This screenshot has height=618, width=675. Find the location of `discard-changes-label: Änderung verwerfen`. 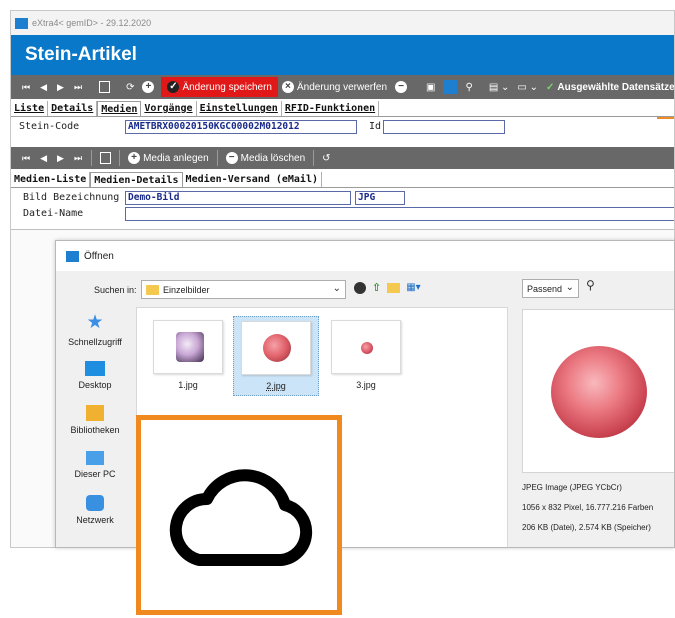

discard-changes-label: Änderung verwerfen is located at coordinates (342, 87).